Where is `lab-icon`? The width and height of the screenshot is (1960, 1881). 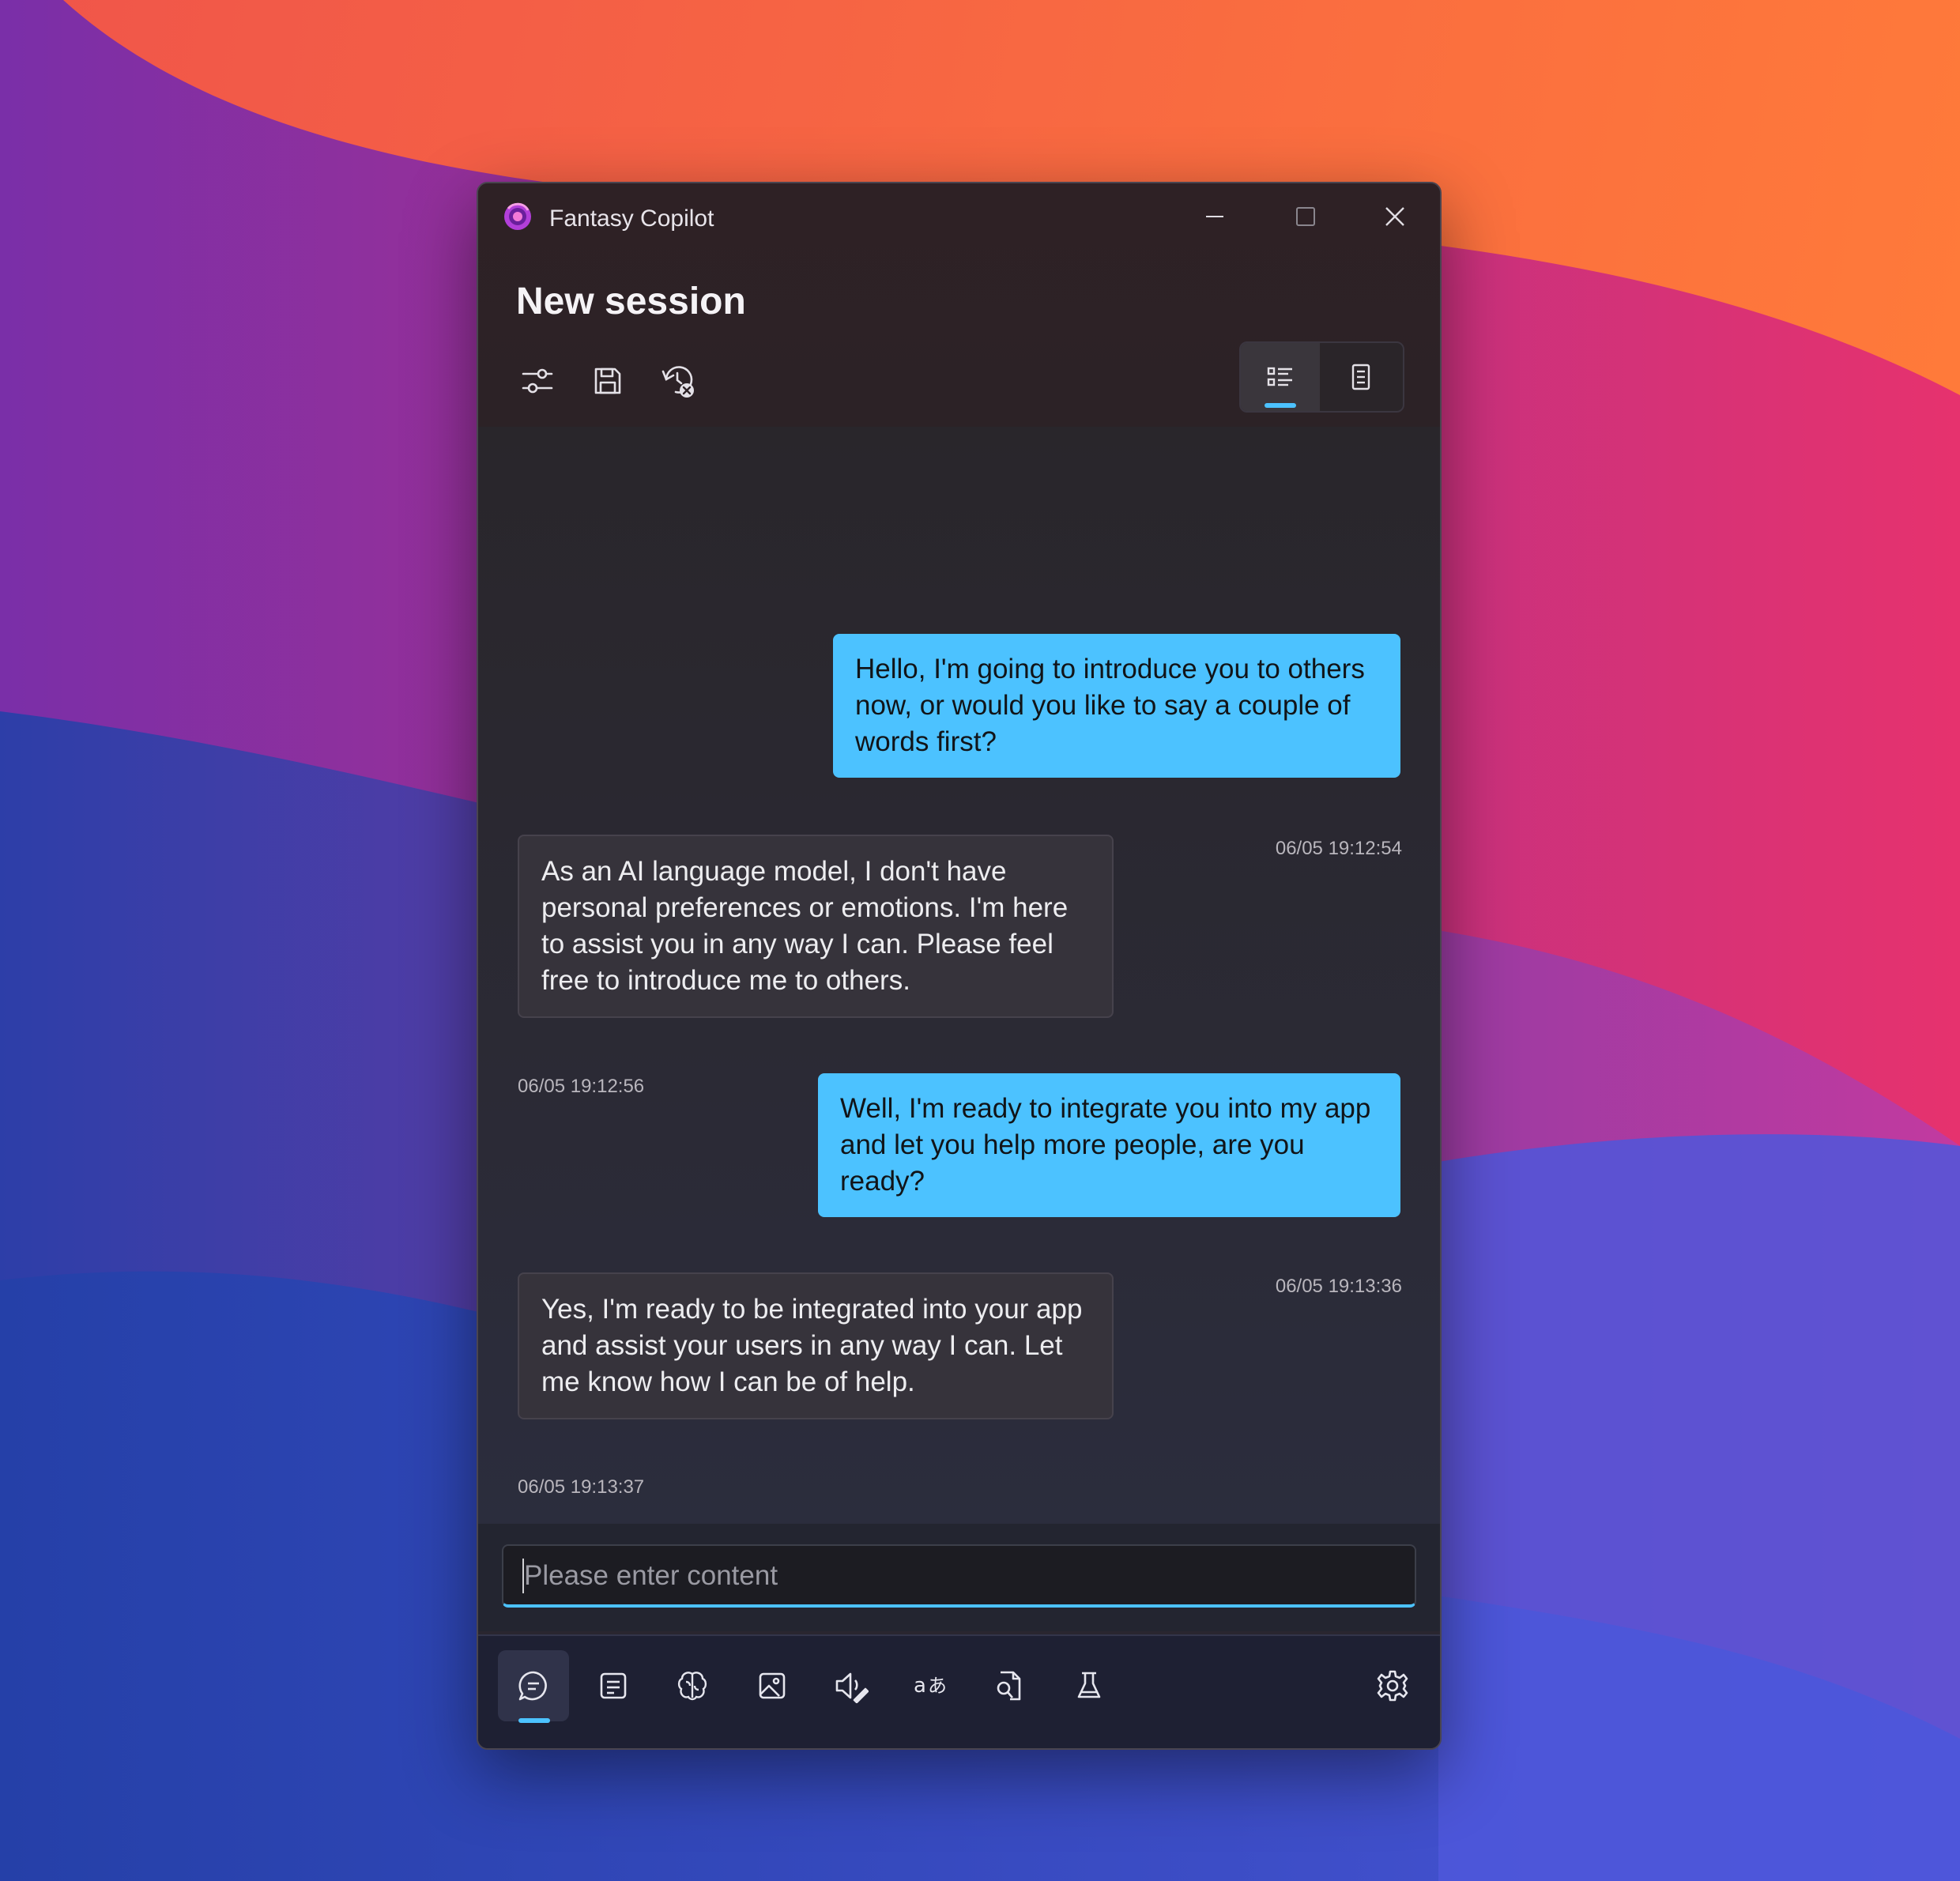
lab-icon is located at coordinates (1089, 1685).